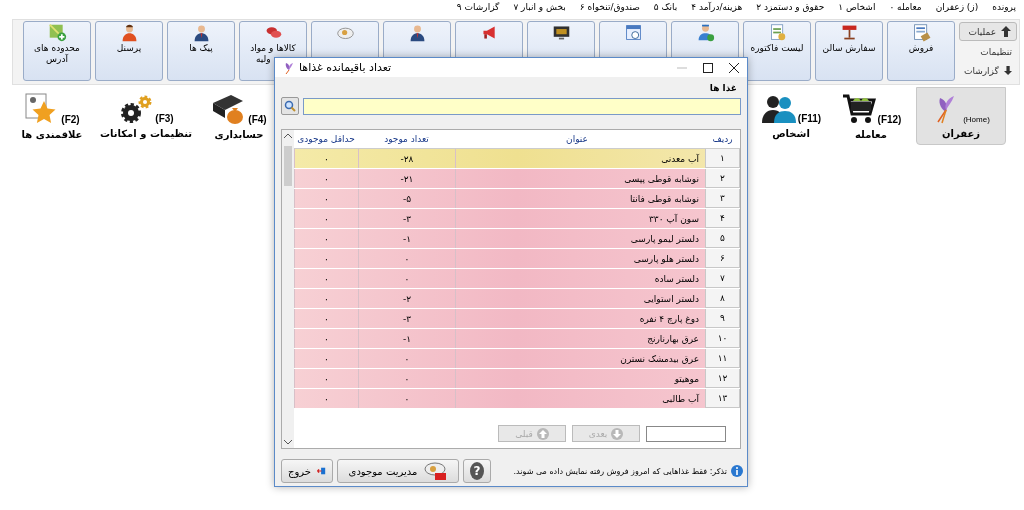 The image size is (1024, 510). What do you see at coordinates (778, 108) in the screenshot?
I see `people-icon` at bounding box center [778, 108].